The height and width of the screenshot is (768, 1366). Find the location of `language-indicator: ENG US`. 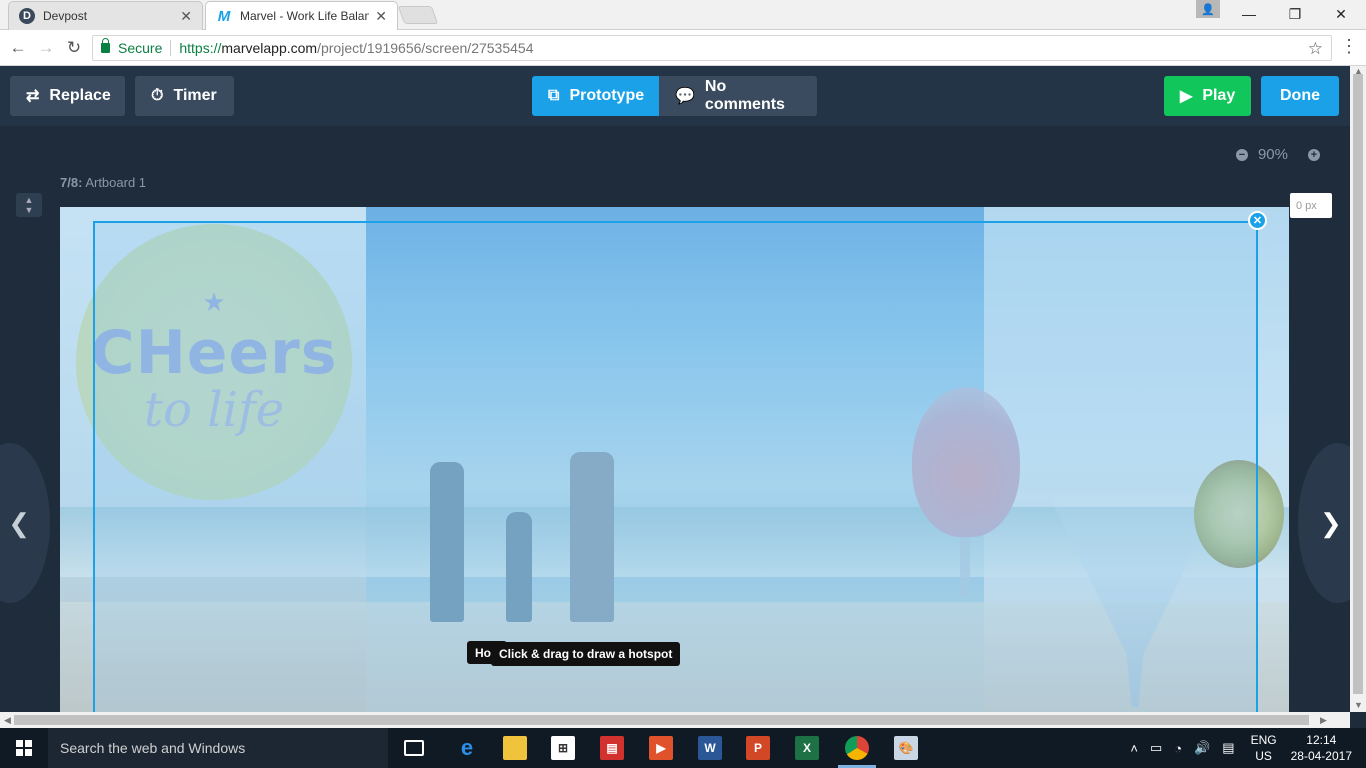

language-indicator: ENG US is located at coordinates (1264, 748).